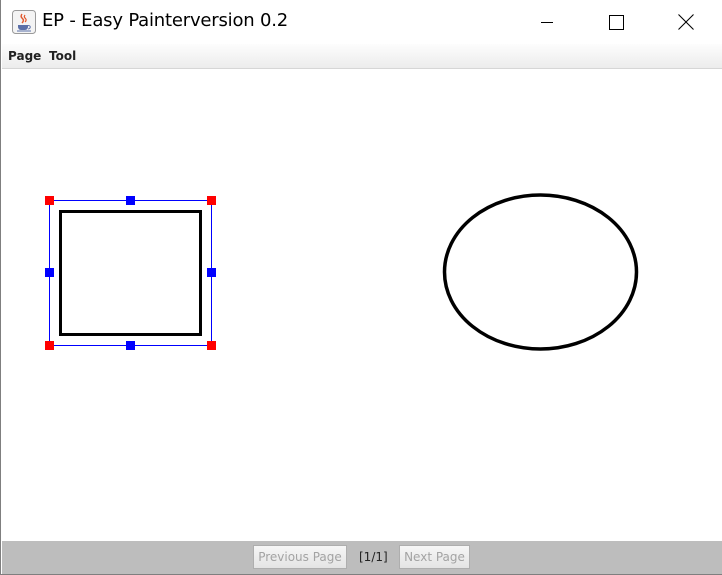 The width and height of the screenshot is (722, 575). I want to click on next-page-button: Next Page, so click(434, 557).